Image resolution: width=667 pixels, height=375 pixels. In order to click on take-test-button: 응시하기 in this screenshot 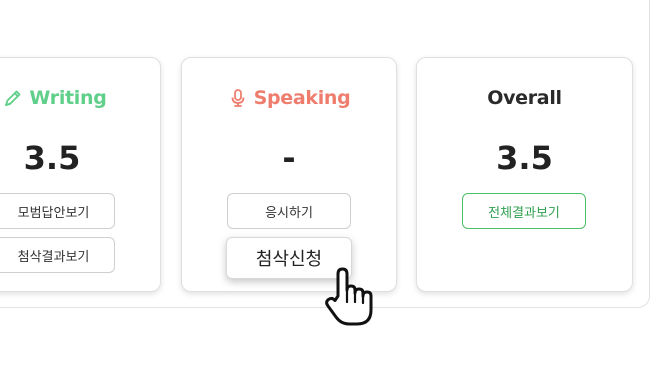, I will do `click(289, 211)`.